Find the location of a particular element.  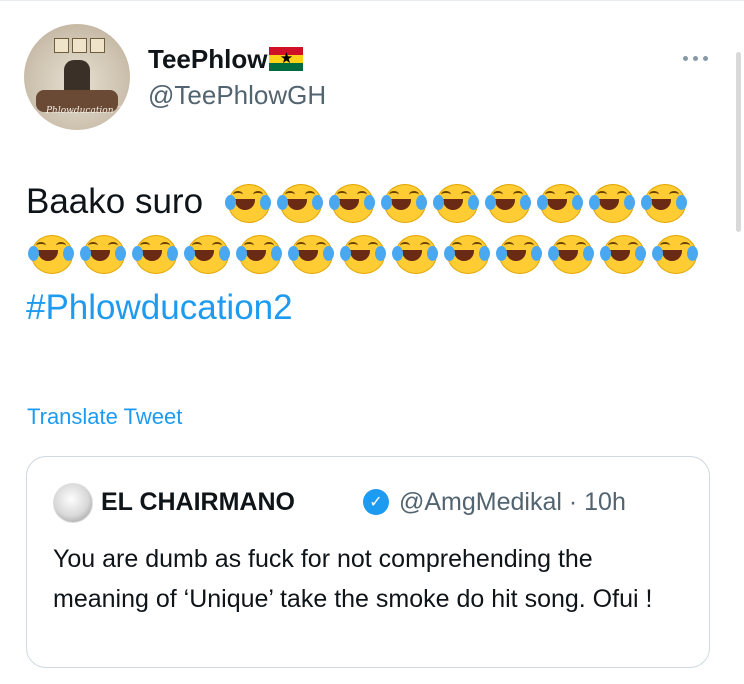

quoted-avatar is located at coordinates (73, 503).